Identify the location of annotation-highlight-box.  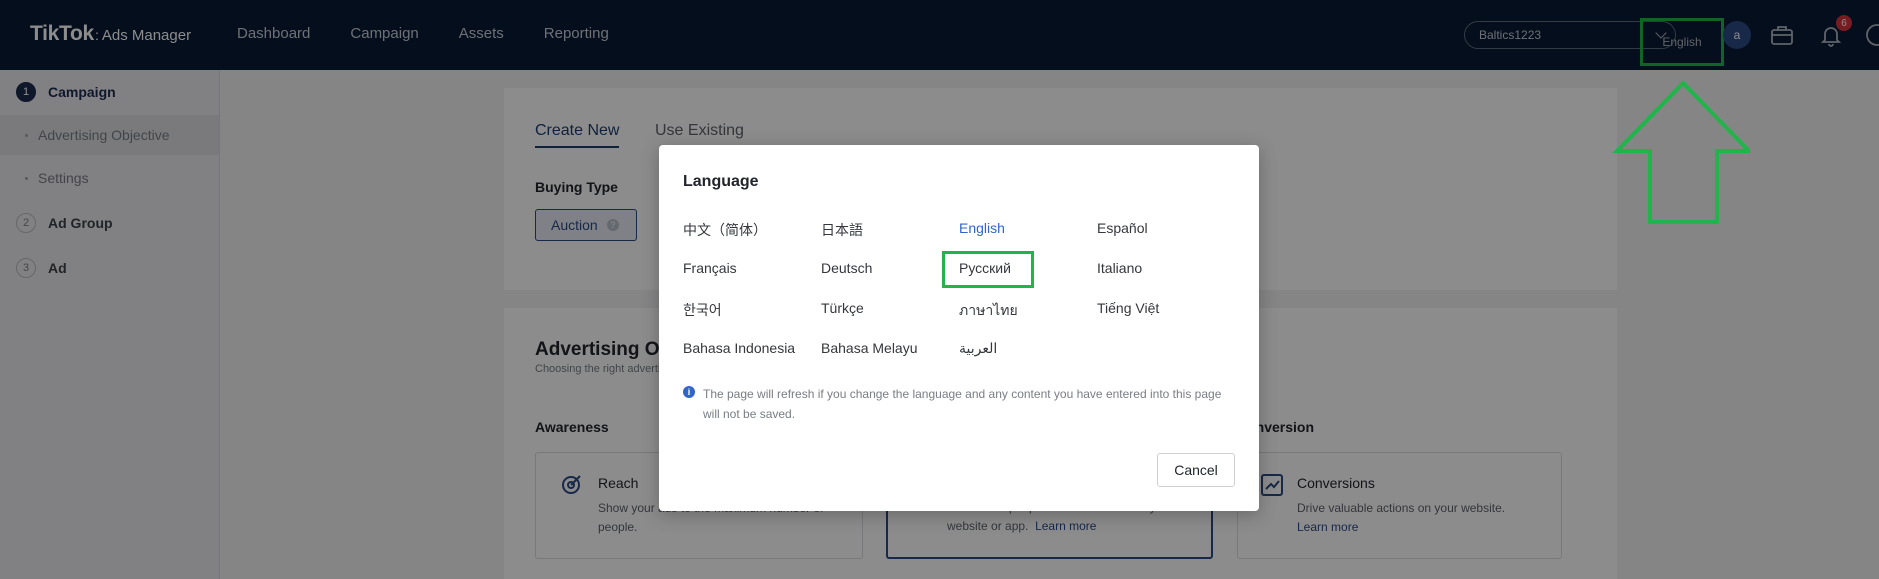
(988, 269).